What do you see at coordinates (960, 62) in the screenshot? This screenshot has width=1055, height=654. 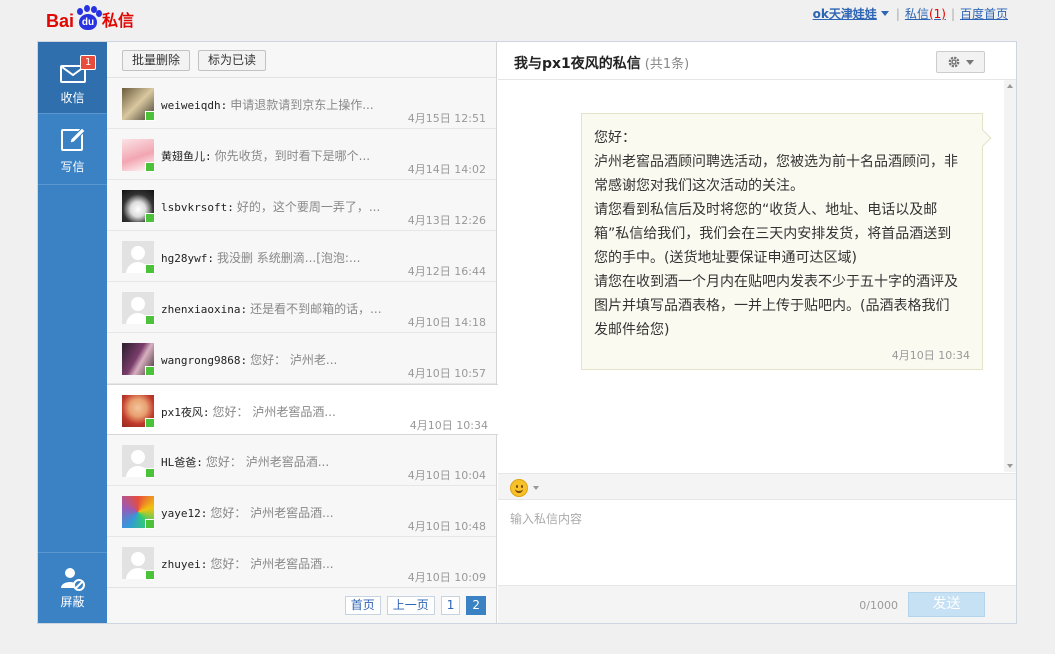 I see `settings-menu-button` at bounding box center [960, 62].